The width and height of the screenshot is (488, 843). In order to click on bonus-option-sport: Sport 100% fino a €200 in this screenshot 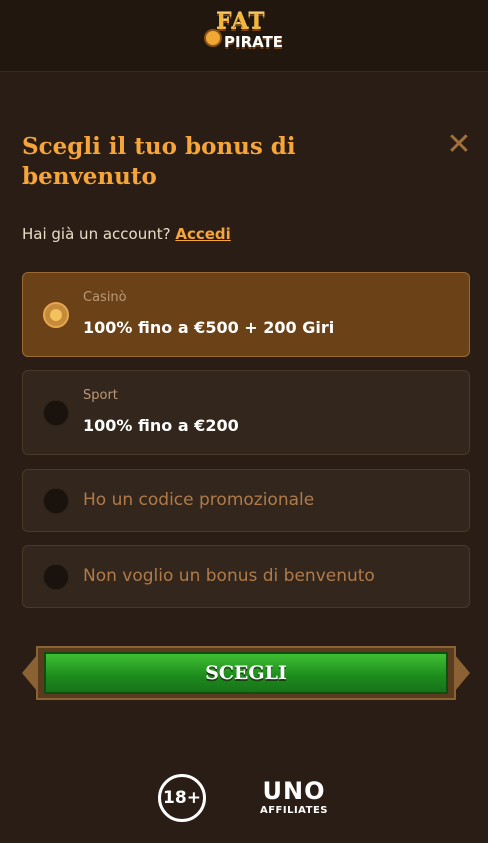, I will do `click(246, 412)`.